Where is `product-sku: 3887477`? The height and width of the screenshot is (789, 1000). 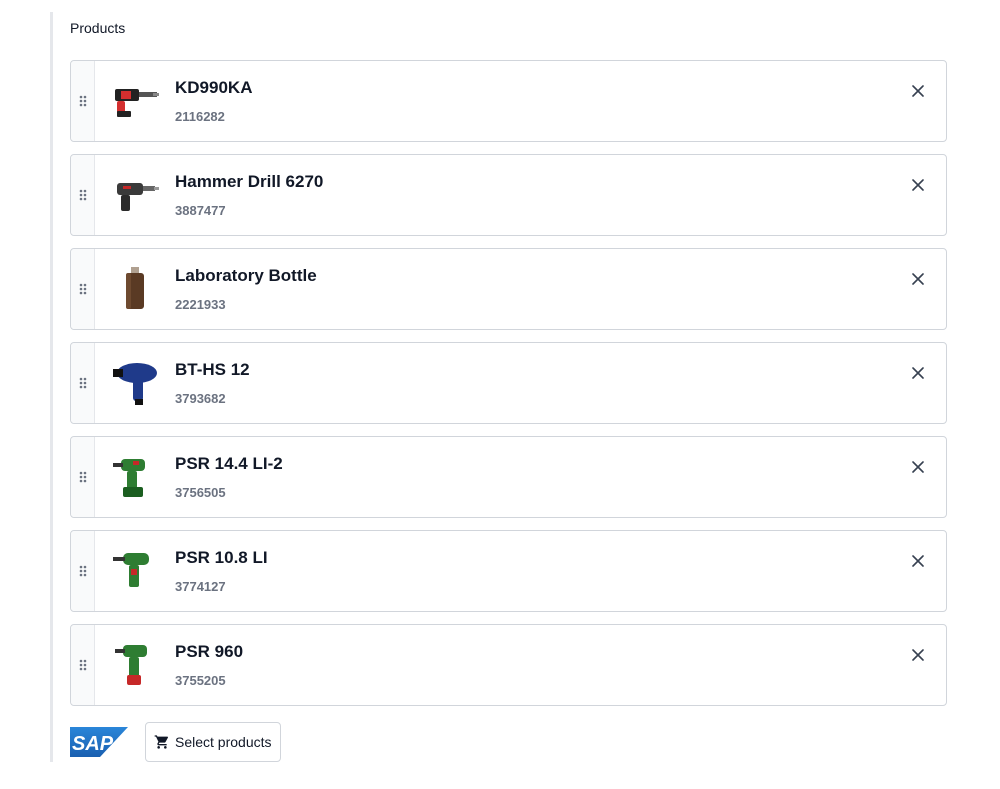
product-sku: 3887477 is located at coordinates (200, 210).